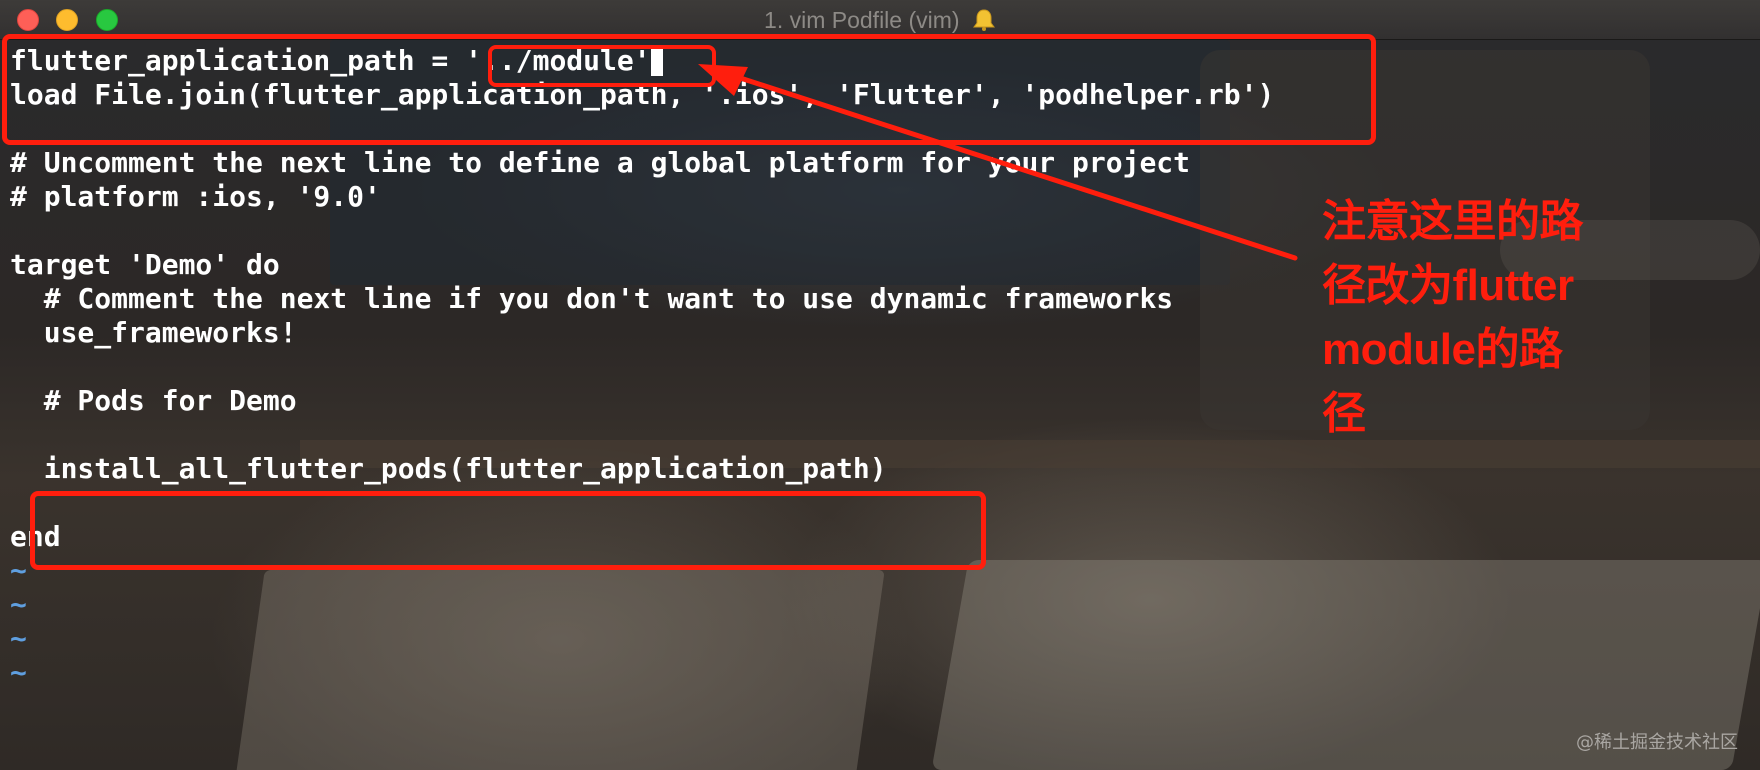 The width and height of the screenshot is (1760, 770). I want to click on code-line: end, so click(35, 536).